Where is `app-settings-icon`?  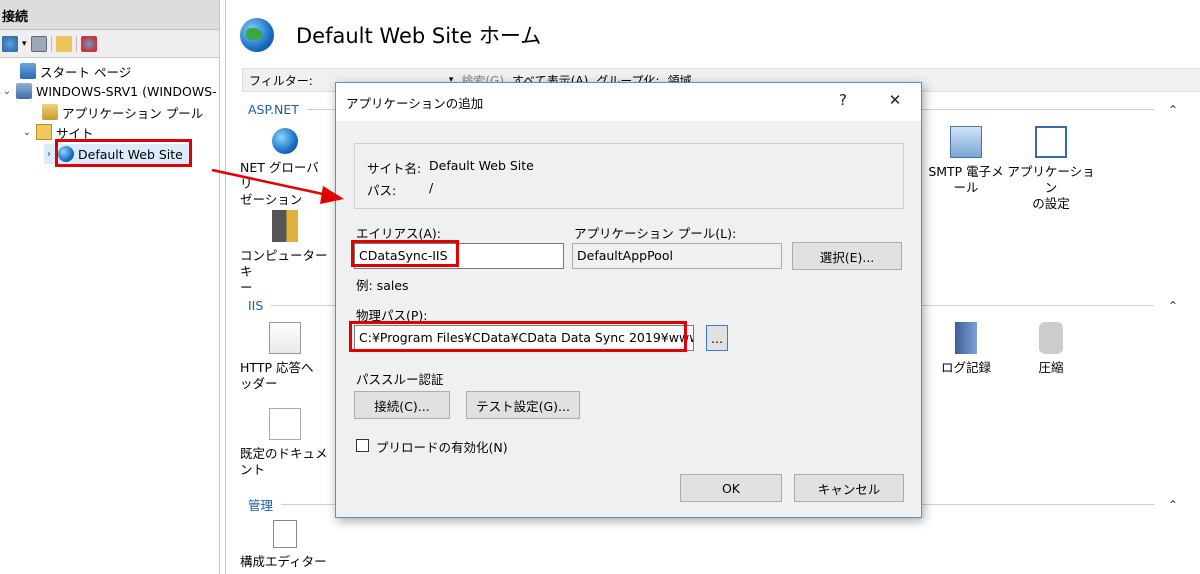
app-settings-icon is located at coordinates (1051, 142).